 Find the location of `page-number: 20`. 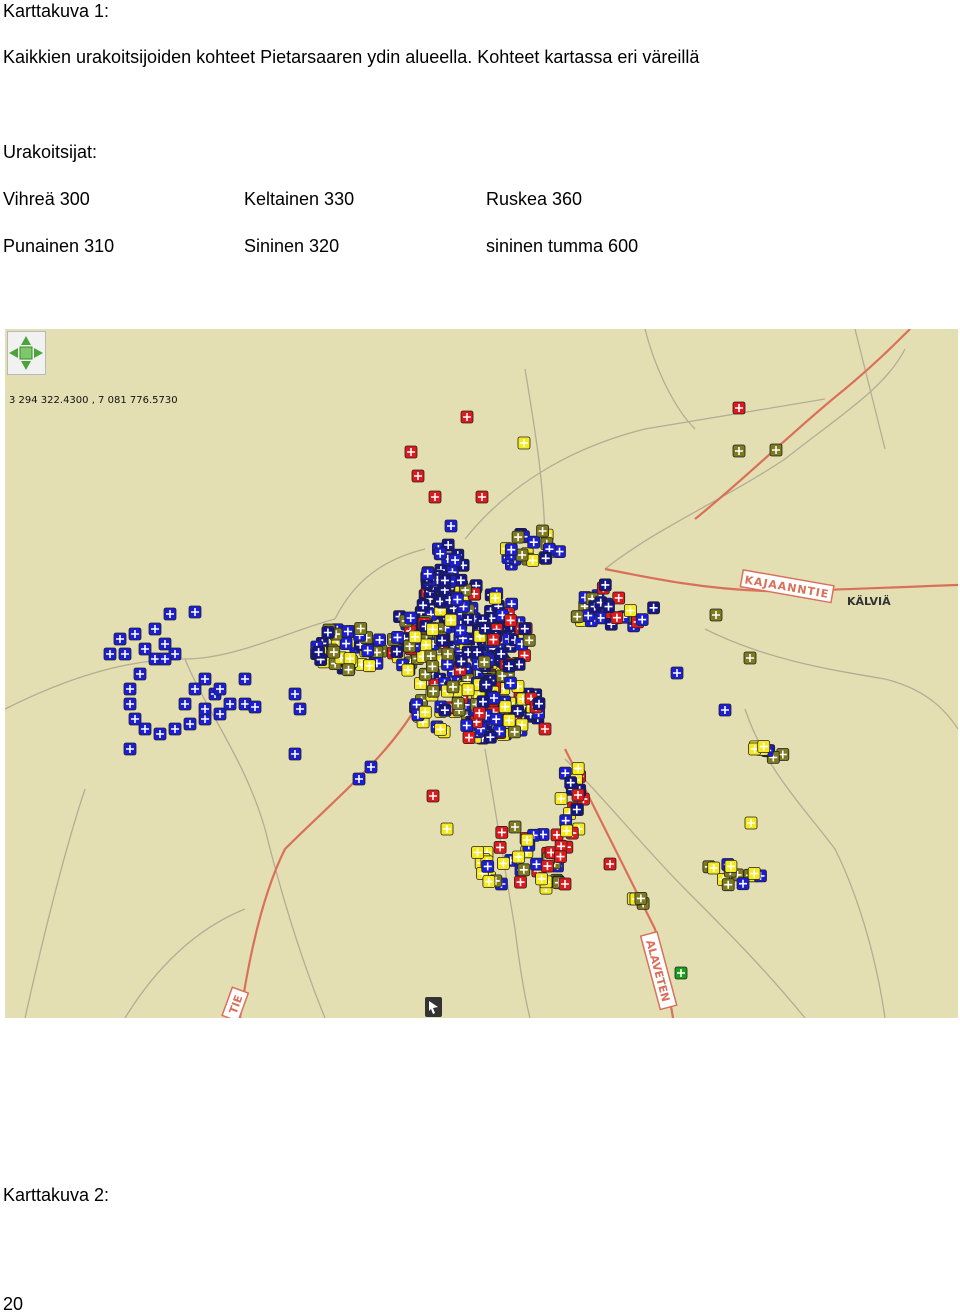

page-number: 20 is located at coordinates (13, 1304).